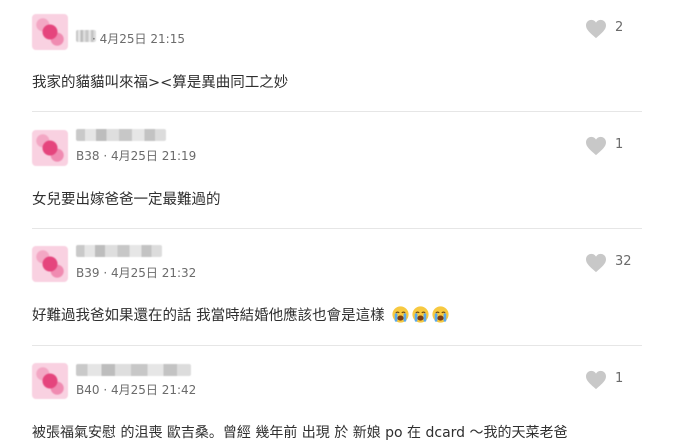 Image resolution: width=673 pixels, height=447 pixels. I want to click on comment-meta: B39 · 4月25日 21:32, so click(136, 272).